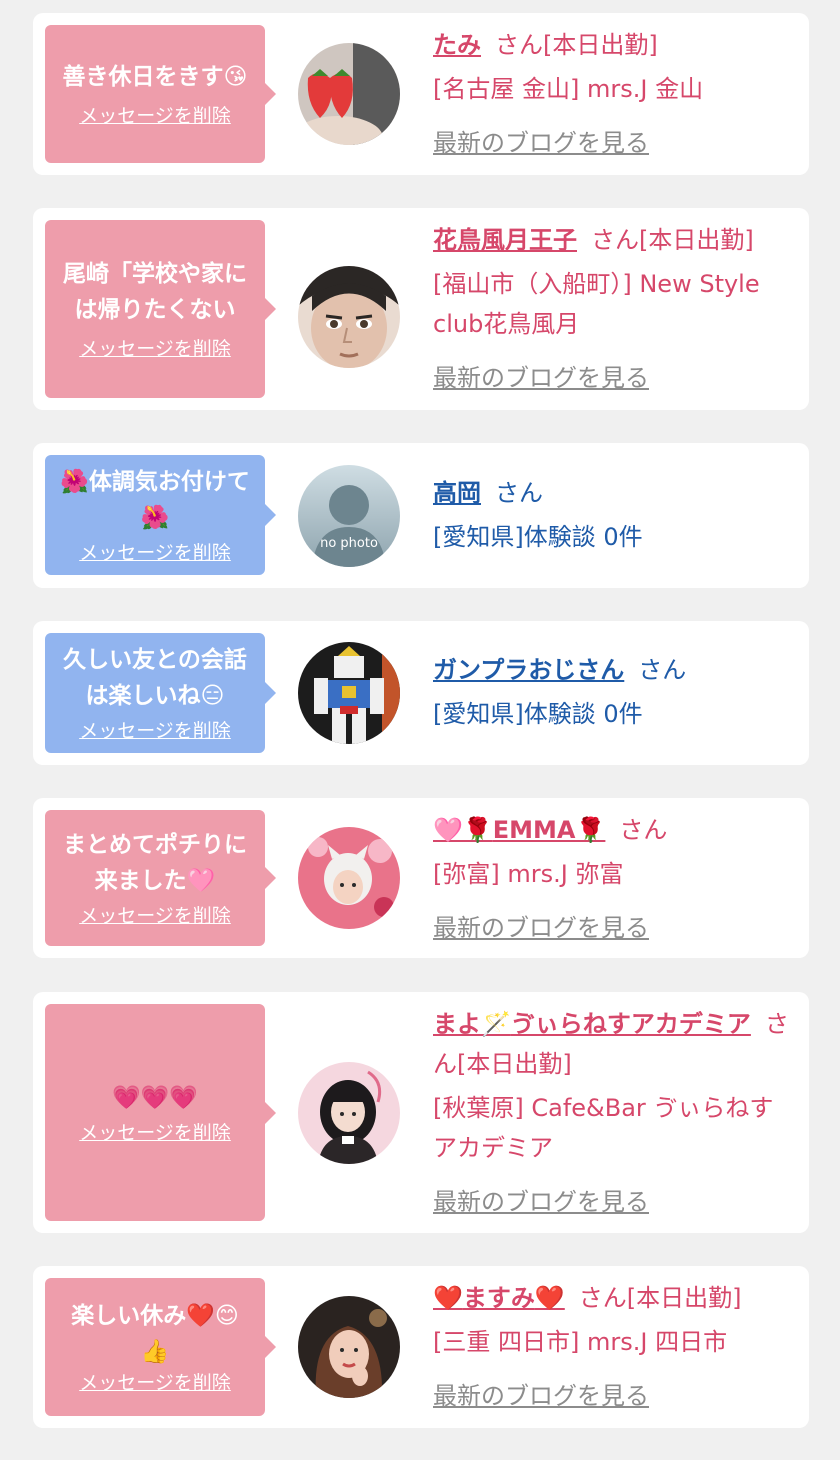  What do you see at coordinates (592, 1024) in the screenshot?
I see `member-name-link: まよ🪄ゔぃらねすアカデミア` at bounding box center [592, 1024].